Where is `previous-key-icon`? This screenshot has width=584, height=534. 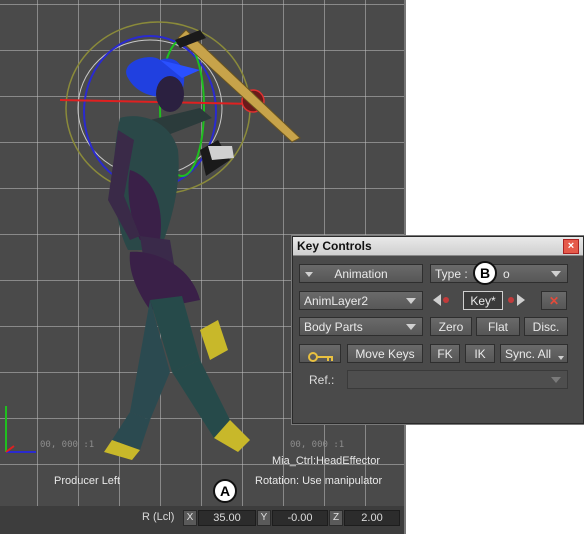 previous-key-icon is located at coordinates (437, 300).